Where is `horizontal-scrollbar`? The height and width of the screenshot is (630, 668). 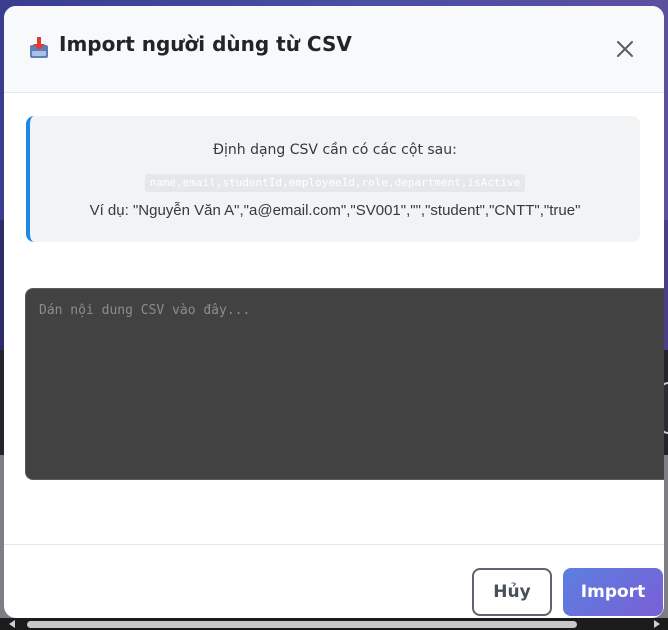
horizontal-scrollbar is located at coordinates (334, 624).